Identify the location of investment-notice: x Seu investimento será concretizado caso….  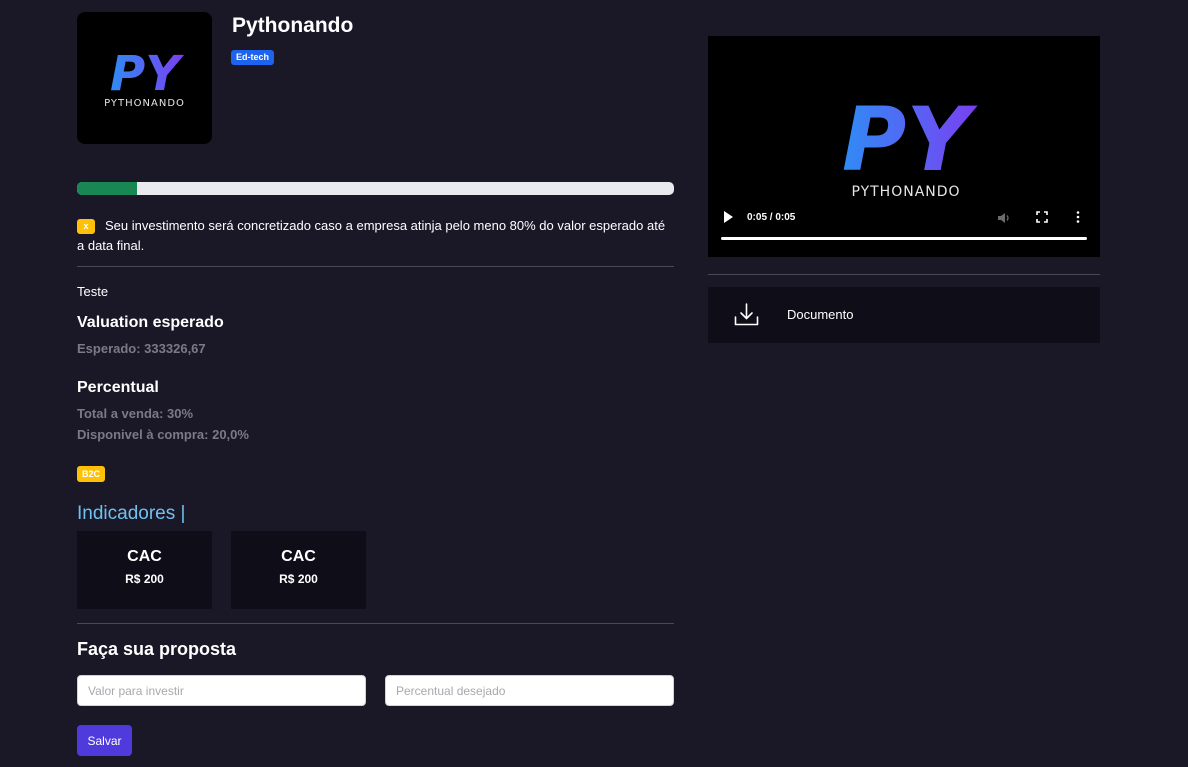
(375, 236).